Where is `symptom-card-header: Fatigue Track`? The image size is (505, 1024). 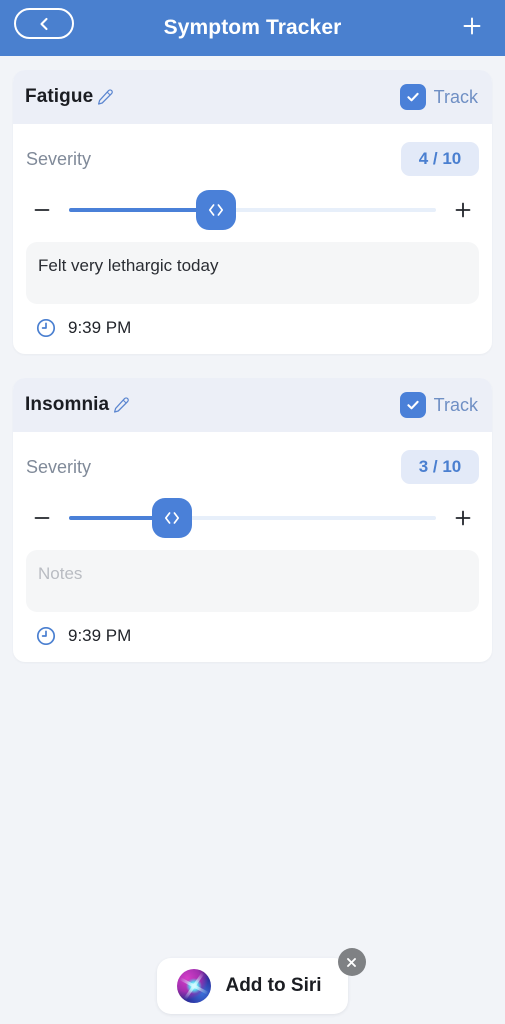
symptom-card-header: Fatigue Track is located at coordinates (252, 97).